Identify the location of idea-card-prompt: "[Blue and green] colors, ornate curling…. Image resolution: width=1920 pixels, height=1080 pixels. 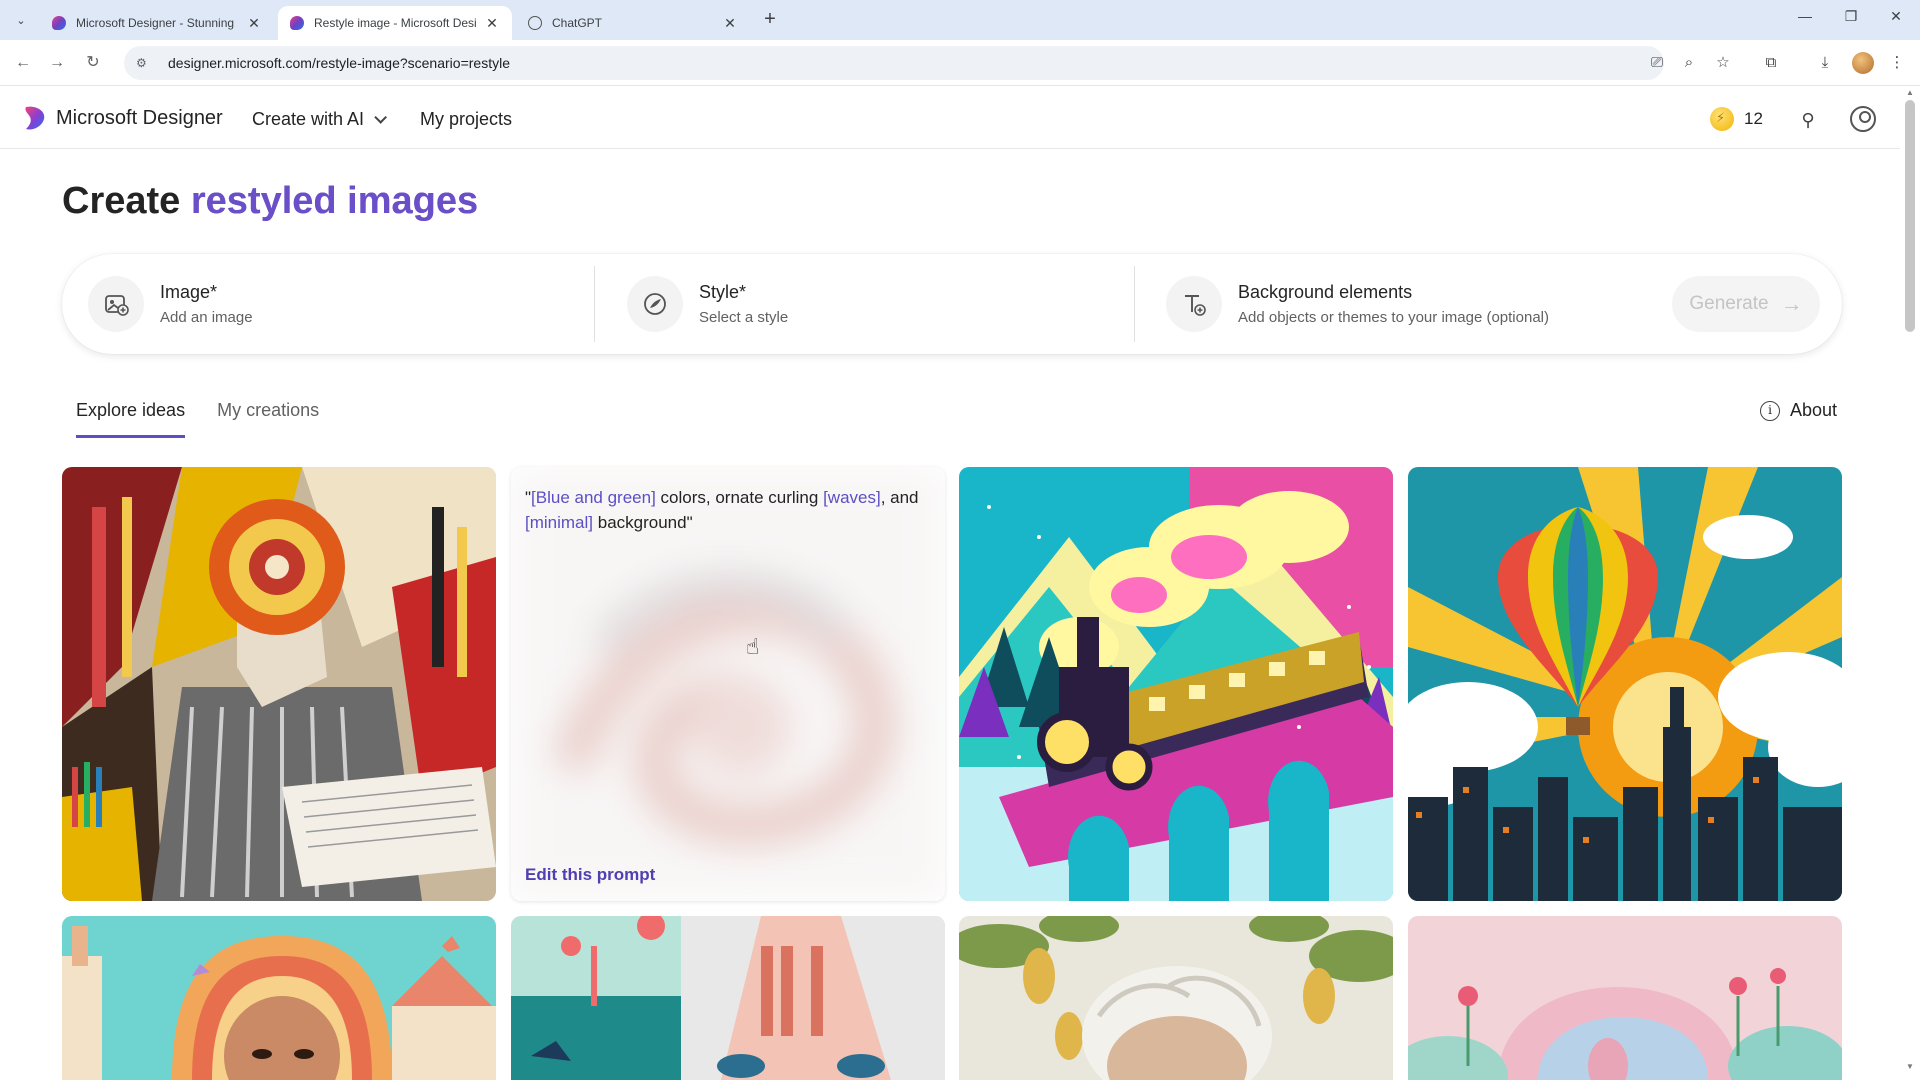
(728, 684).